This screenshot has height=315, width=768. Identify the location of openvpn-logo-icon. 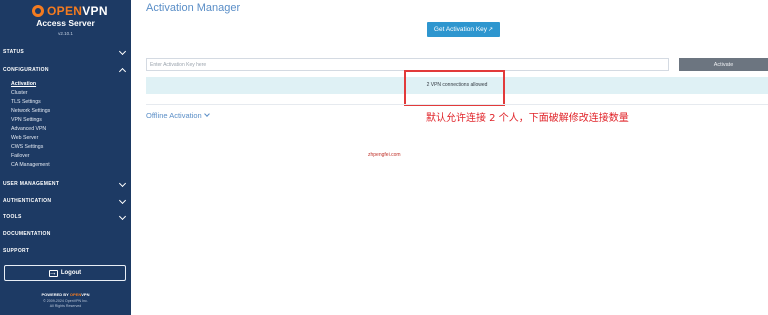
(38, 11).